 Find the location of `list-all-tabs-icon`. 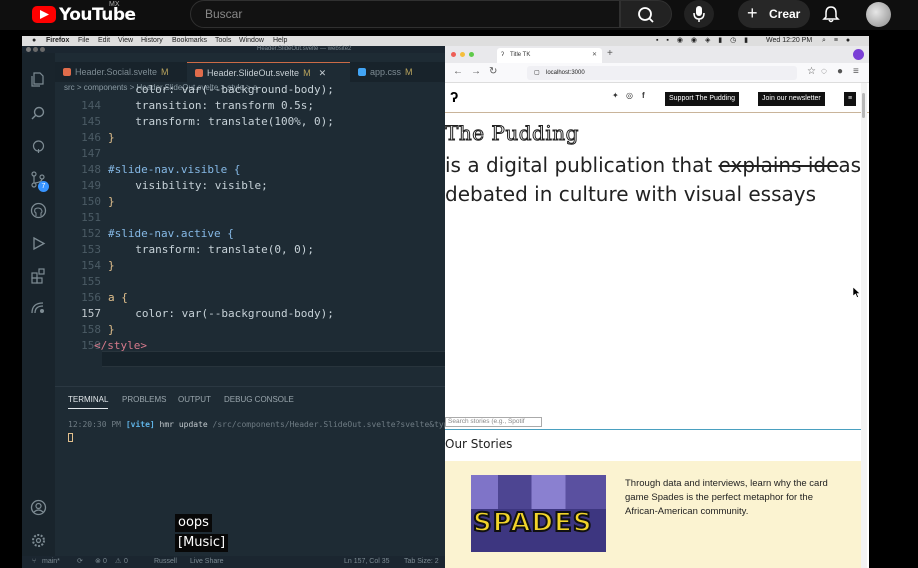

list-all-tabs-icon is located at coordinates (858, 54).